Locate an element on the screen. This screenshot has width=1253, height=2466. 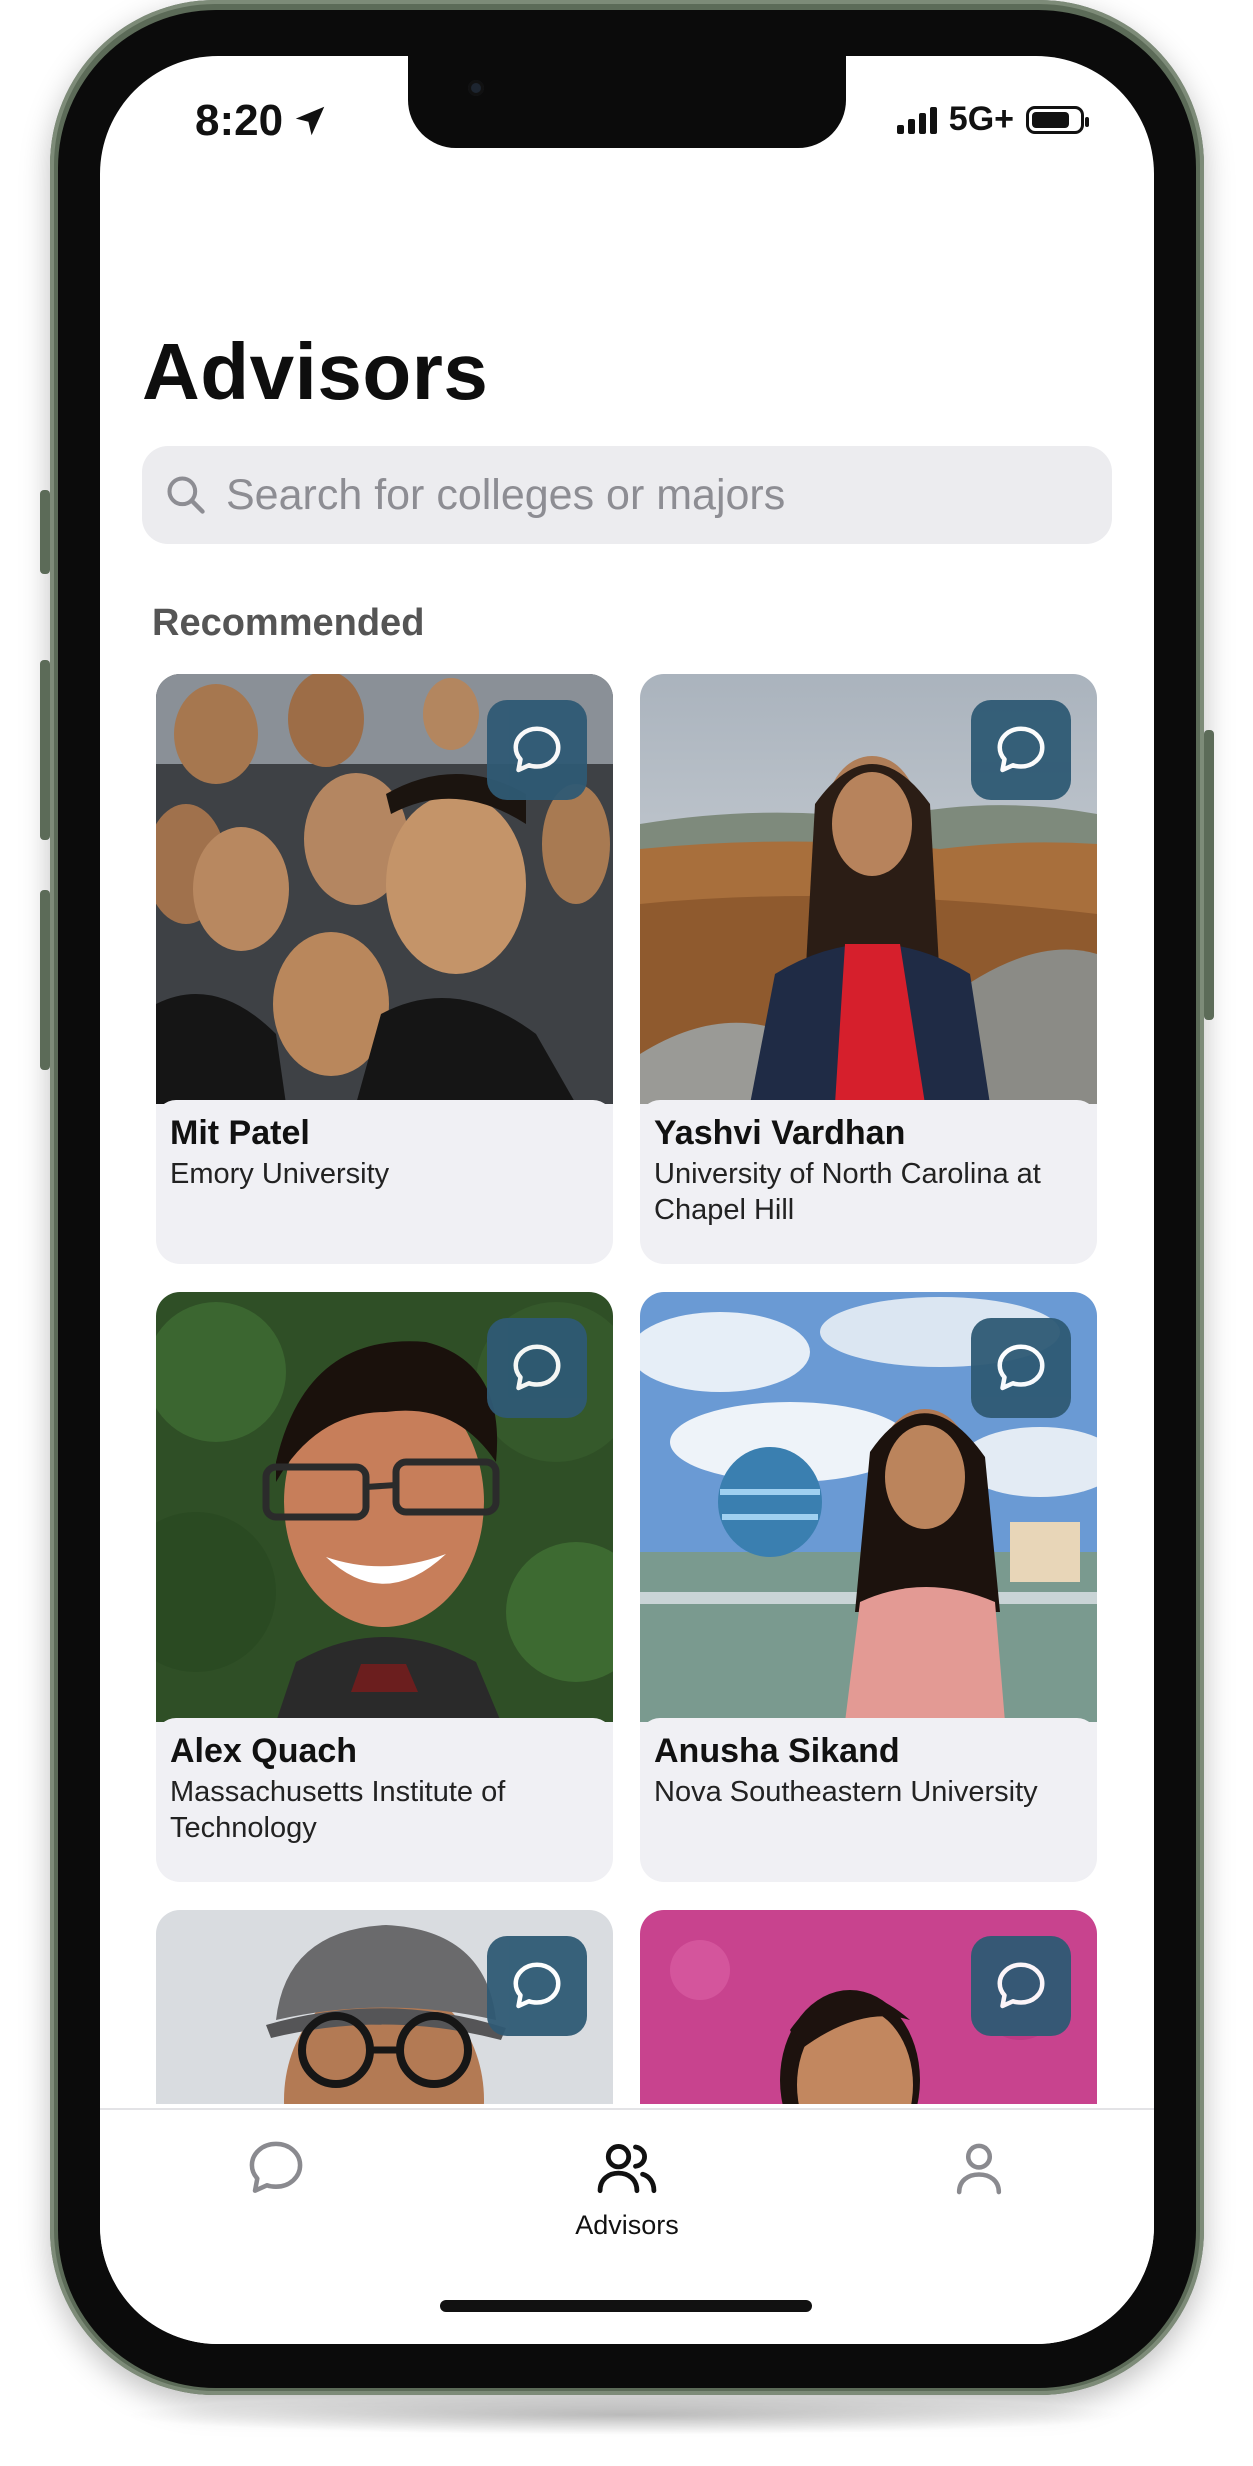
tab-chats is located at coordinates (276, 2168).